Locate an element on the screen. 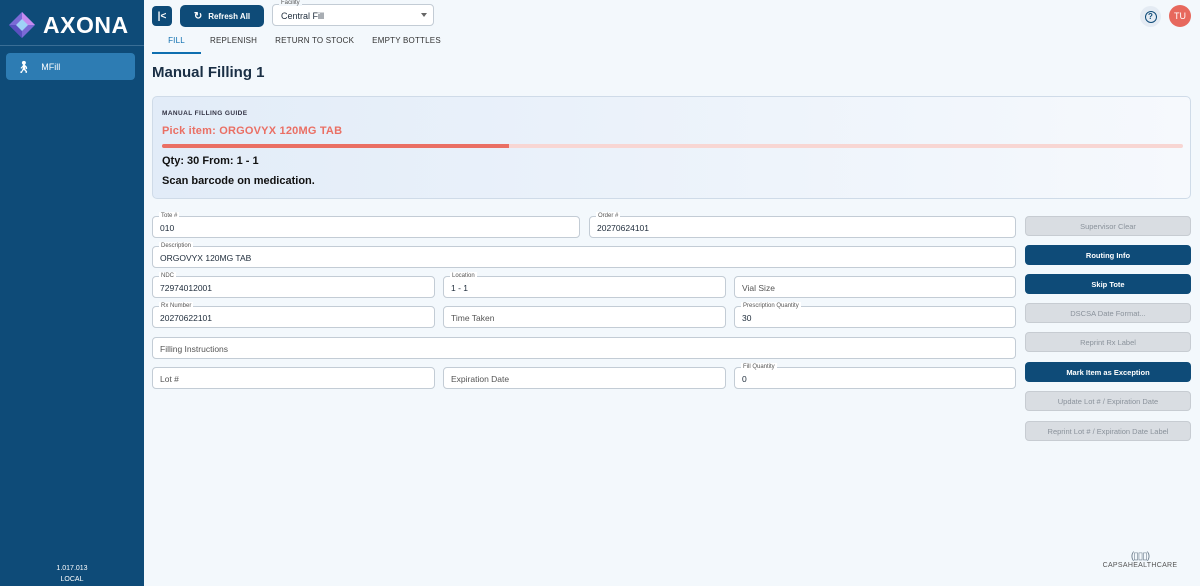  supervisor-clear-button: Supervisor Clear is located at coordinates (1108, 226).